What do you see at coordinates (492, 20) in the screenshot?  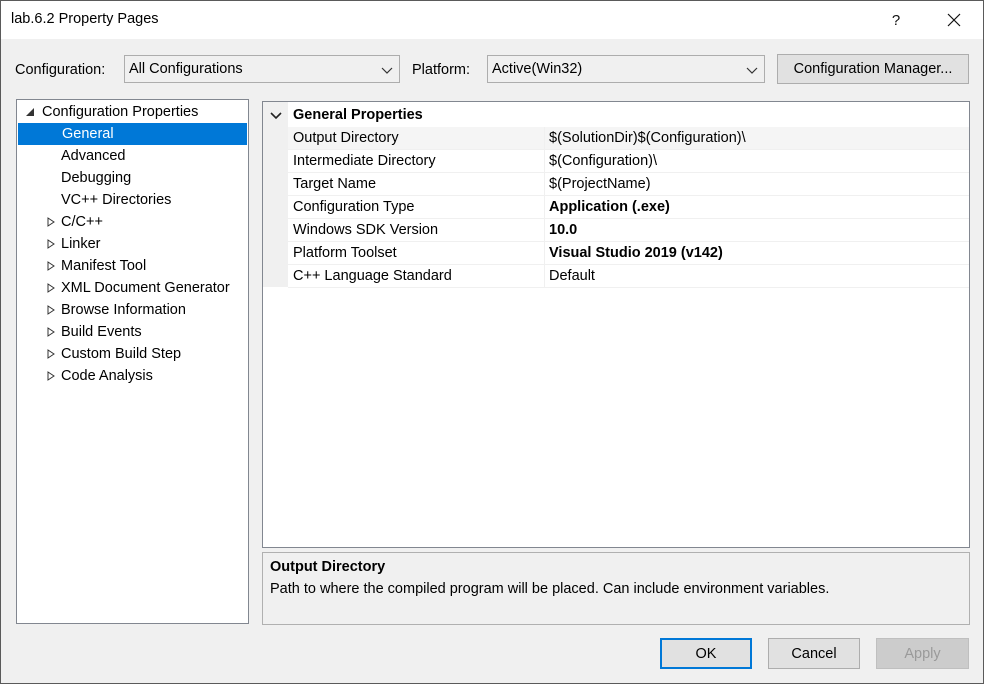 I see `title-bar: lab.6.2 Property Pages ?` at bounding box center [492, 20].